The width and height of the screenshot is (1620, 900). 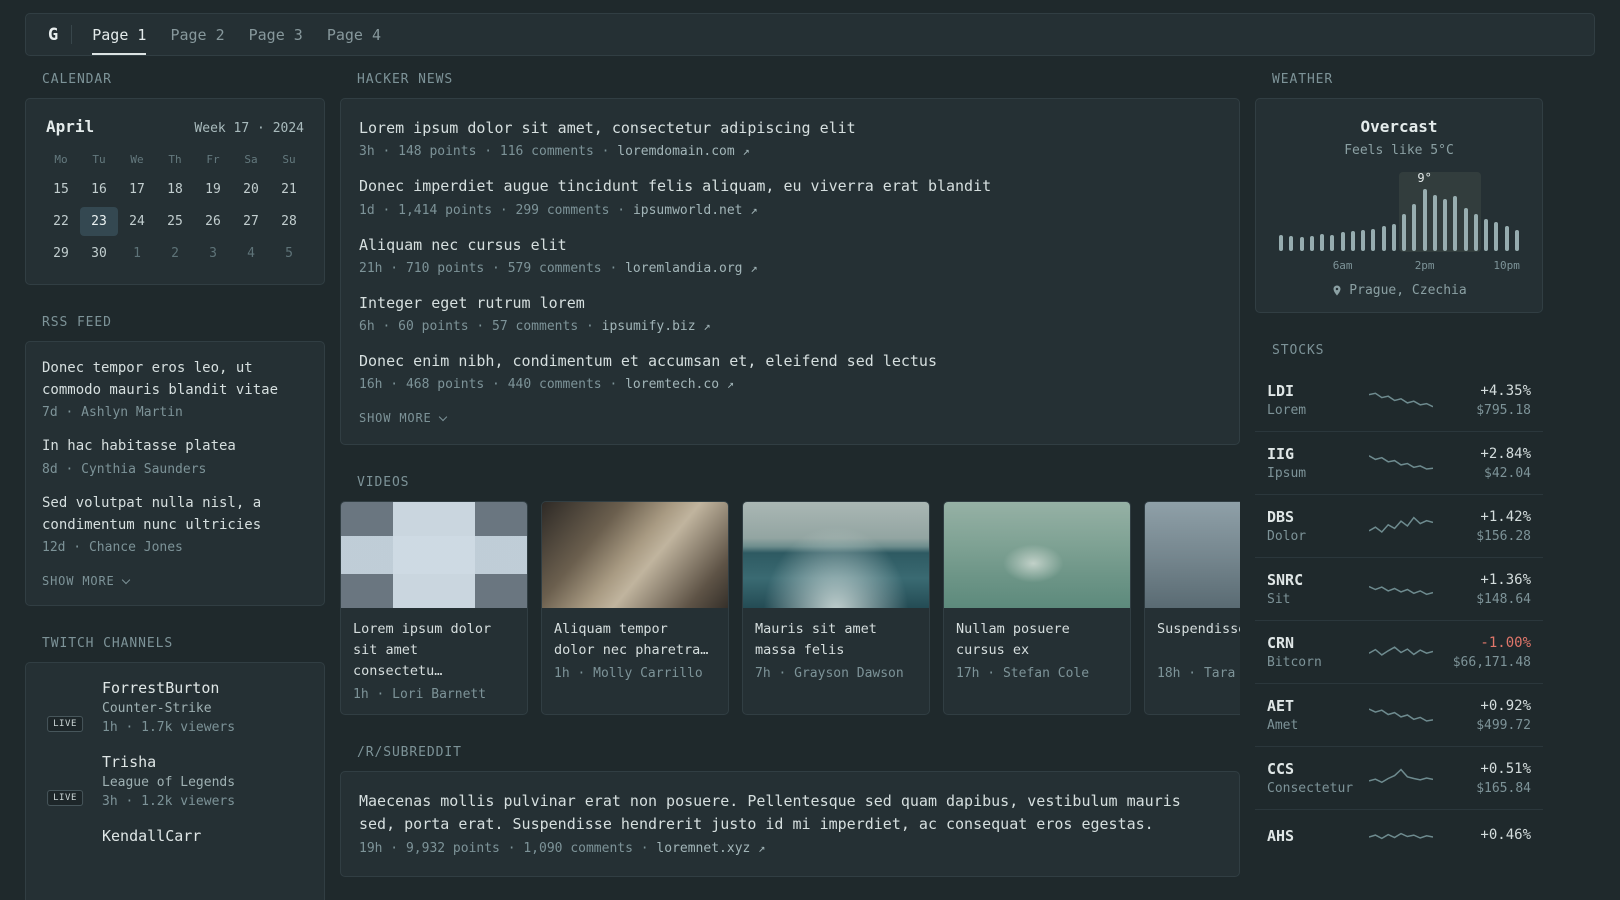 I want to click on channel-viewers: 1h · 1.7k viewers, so click(x=169, y=728).